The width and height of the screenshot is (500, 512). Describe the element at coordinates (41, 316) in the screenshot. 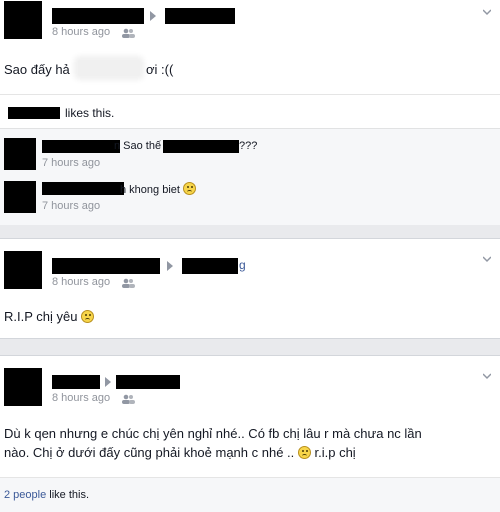

I see `post-message-body: R.I.P chị yêu` at that location.